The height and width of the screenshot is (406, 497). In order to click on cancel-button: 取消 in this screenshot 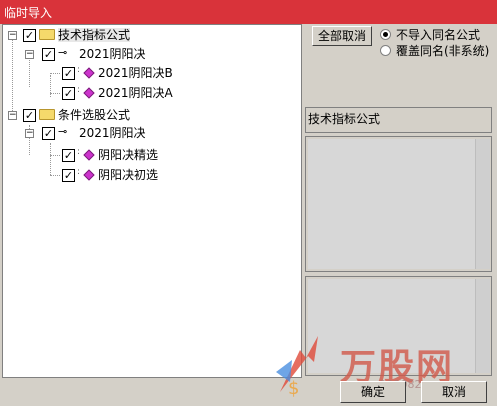, I will do `click(454, 392)`.